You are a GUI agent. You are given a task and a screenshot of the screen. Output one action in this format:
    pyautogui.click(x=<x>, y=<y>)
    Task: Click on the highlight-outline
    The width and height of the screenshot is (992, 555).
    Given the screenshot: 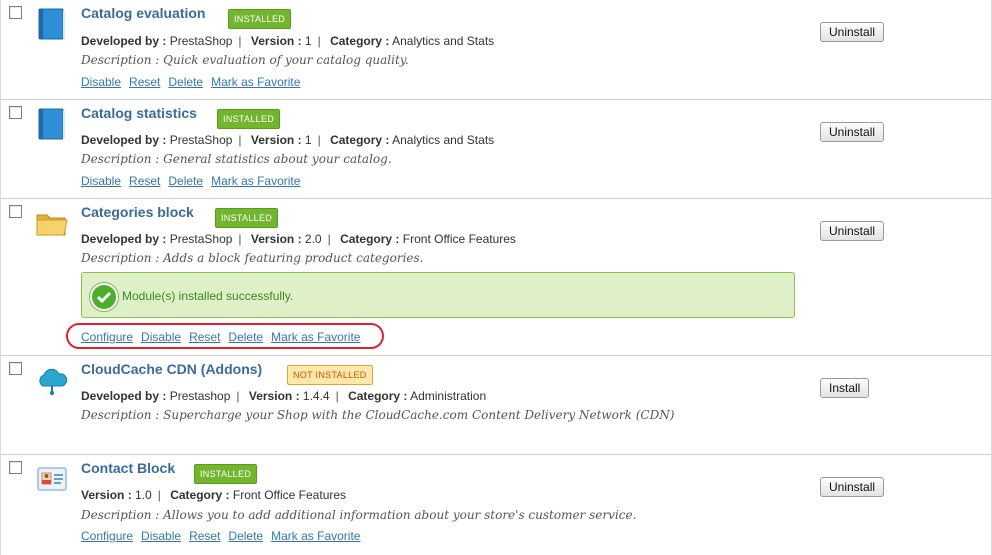 What is the action you would take?
    pyautogui.click(x=225, y=336)
    